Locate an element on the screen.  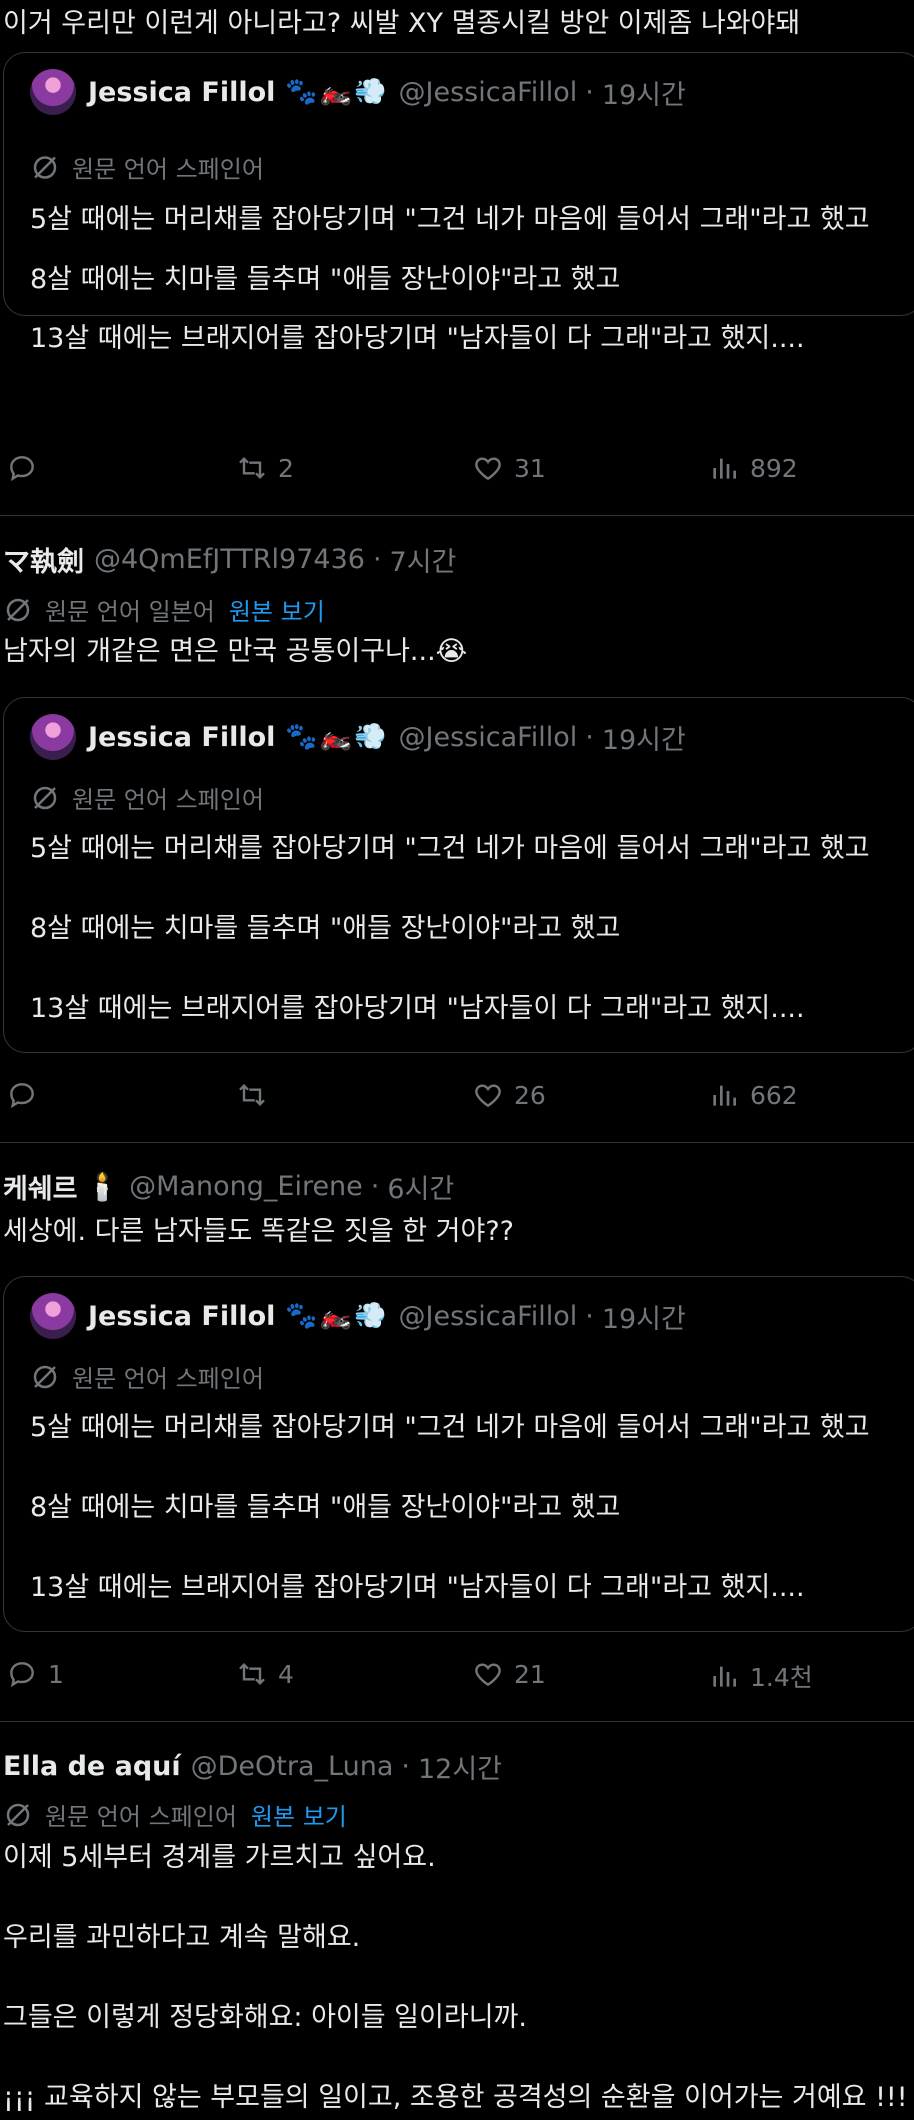
tweet-text: 세상에. 다른 남자들도 똑같은 짓을 한 거야?? is located at coordinates (259, 1231).